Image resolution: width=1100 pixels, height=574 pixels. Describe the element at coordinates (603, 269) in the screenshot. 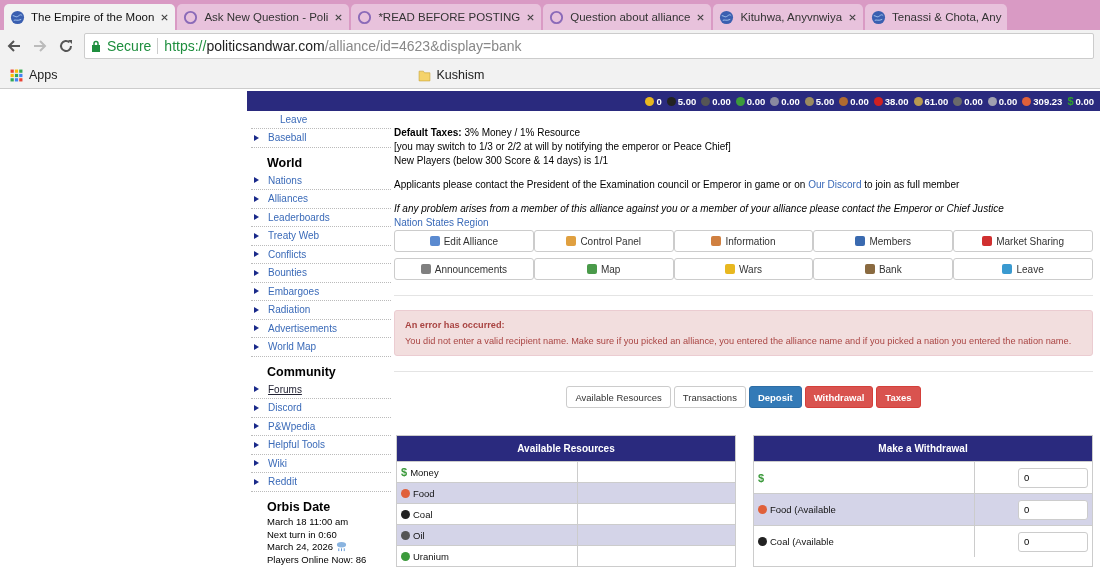

I see `alliance-button: Map` at that location.